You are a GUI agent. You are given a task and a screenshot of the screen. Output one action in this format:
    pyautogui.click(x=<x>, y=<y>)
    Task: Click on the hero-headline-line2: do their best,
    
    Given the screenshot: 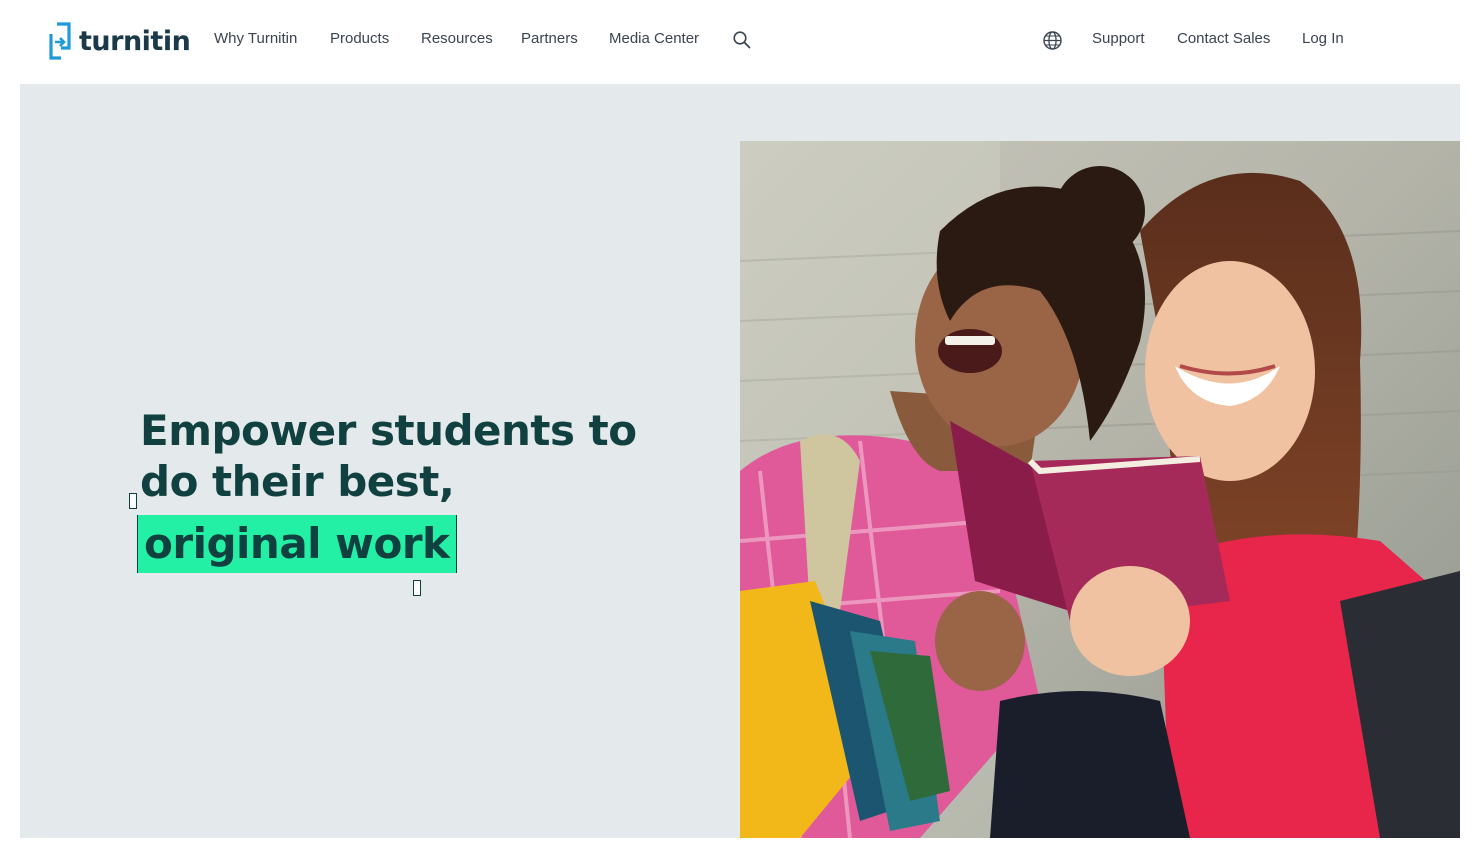 What is the action you would take?
    pyautogui.click(x=297, y=481)
    